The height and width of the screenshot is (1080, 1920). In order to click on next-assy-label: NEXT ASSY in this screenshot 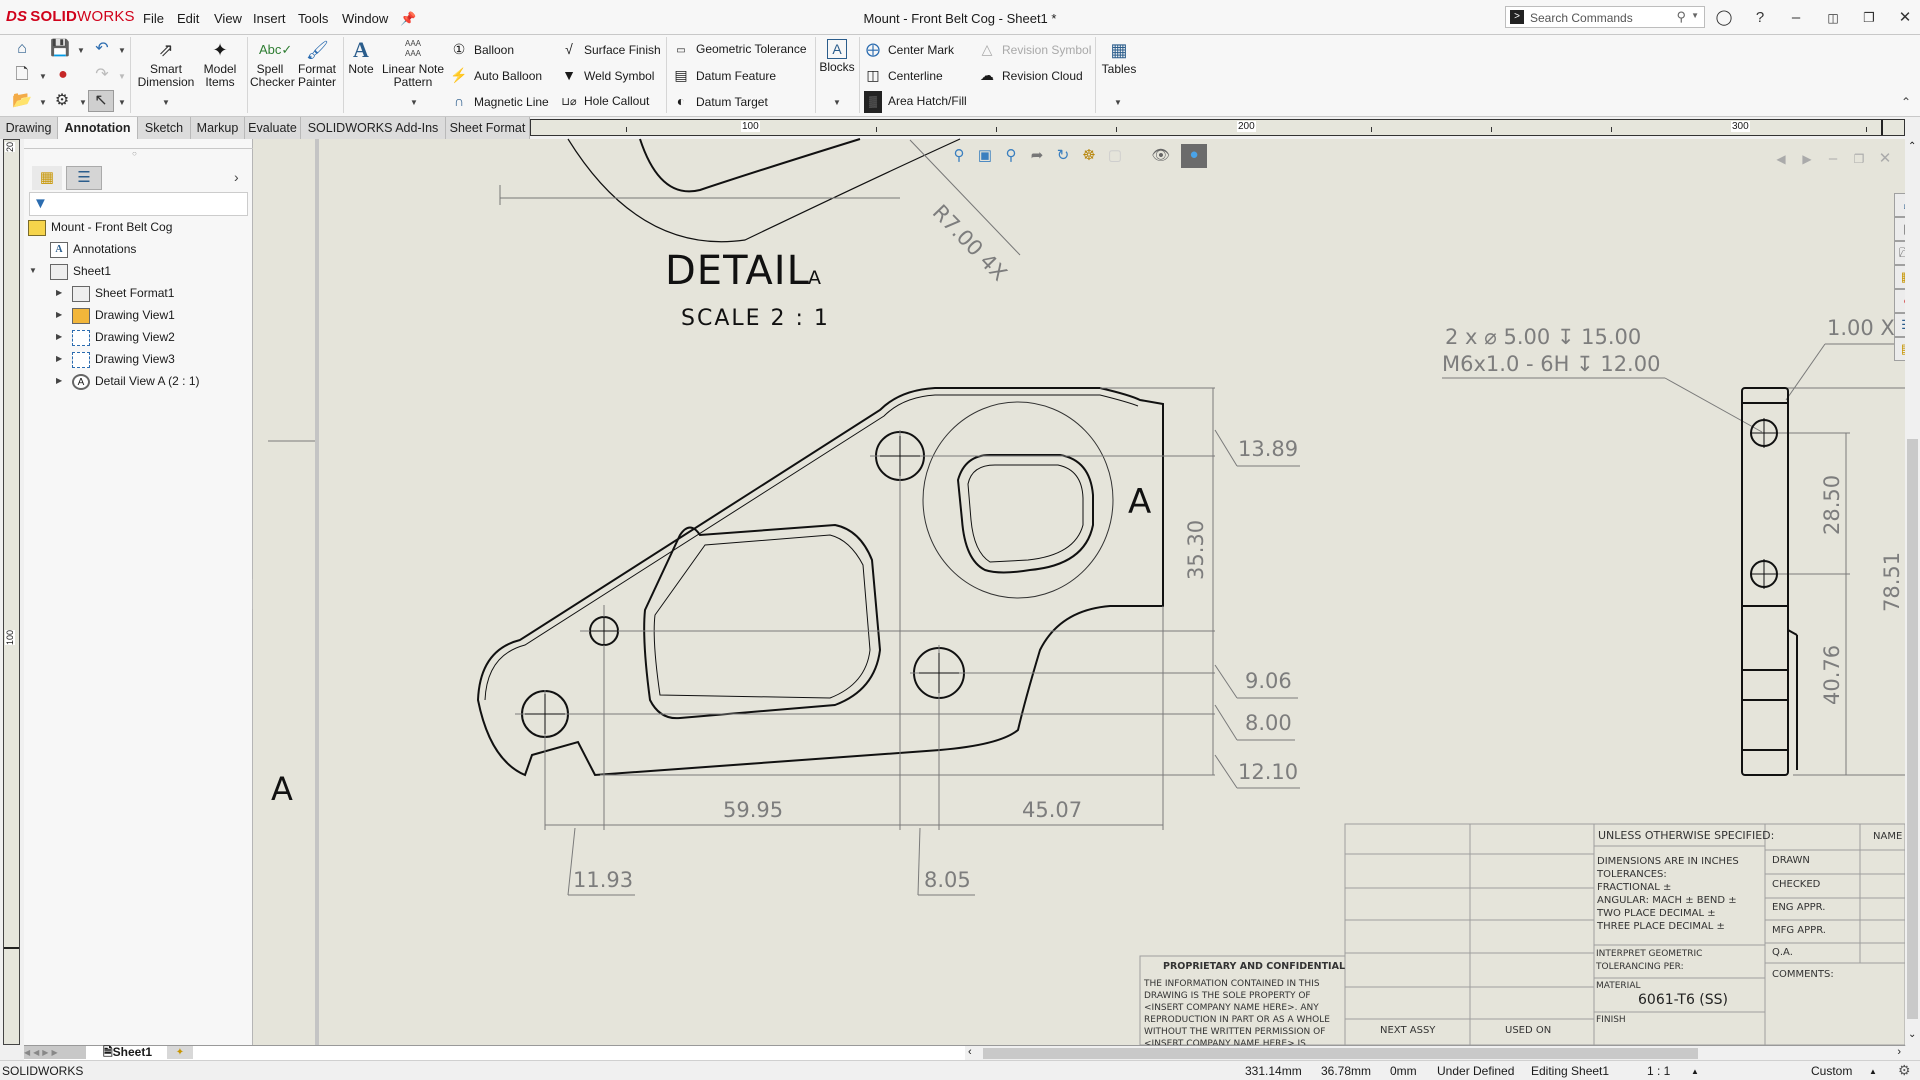, I will do `click(1408, 1030)`.